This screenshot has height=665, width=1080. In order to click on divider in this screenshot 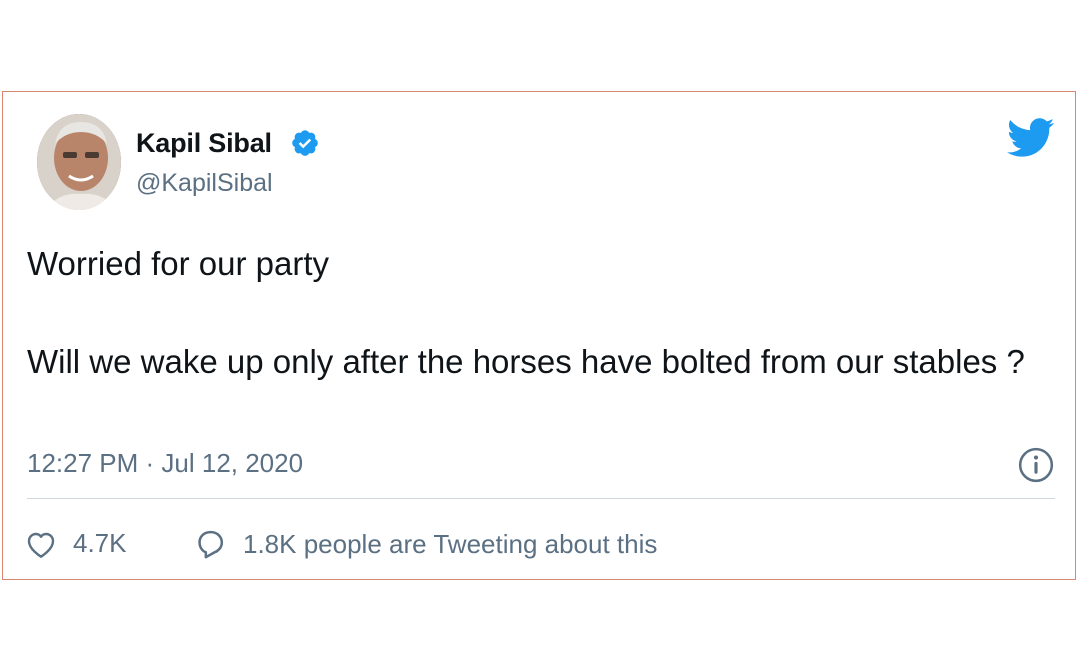, I will do `click(541, 498)`.